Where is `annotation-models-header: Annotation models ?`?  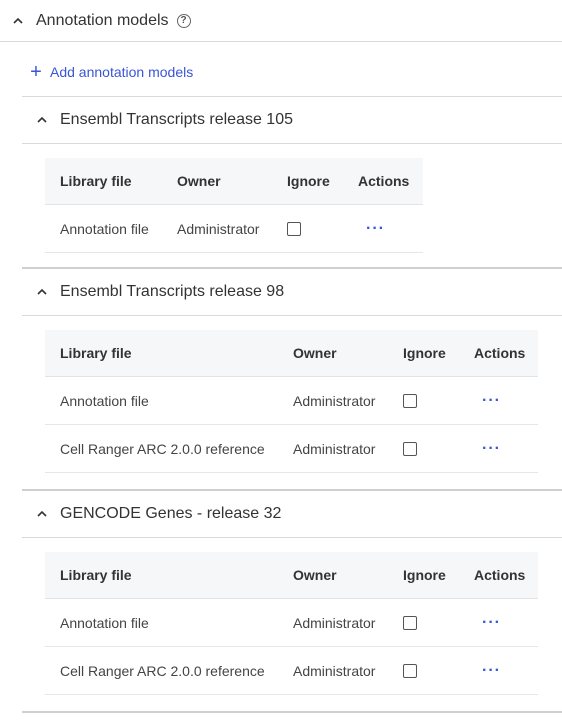
annotation-models-header: Annotation models ? is located at coordinates (281, 21).